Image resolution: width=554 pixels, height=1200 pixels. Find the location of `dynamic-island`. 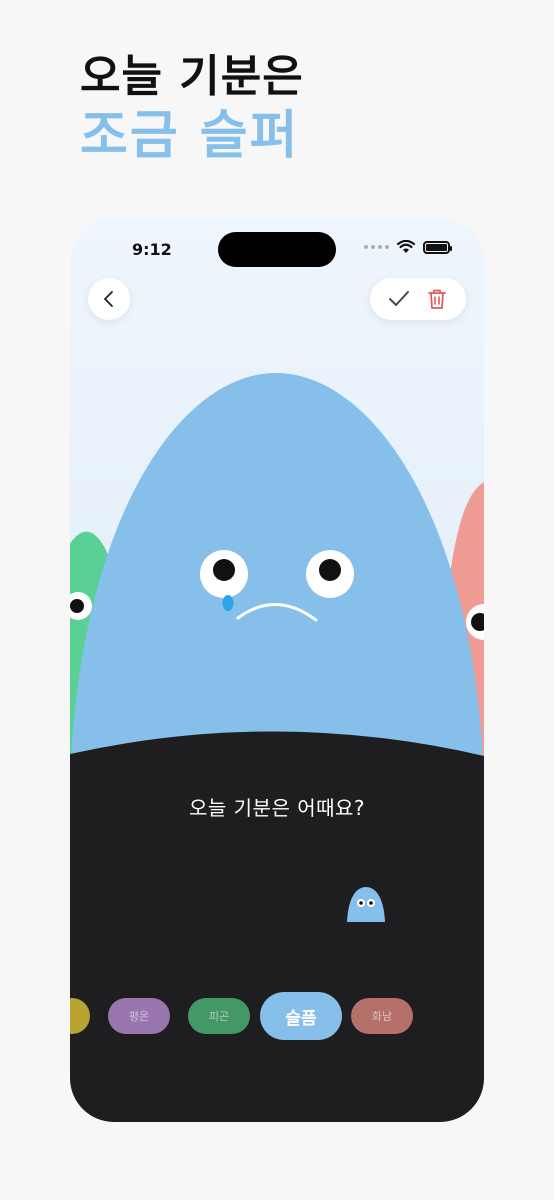

dynamic-island is located at coordinates (277, 249).